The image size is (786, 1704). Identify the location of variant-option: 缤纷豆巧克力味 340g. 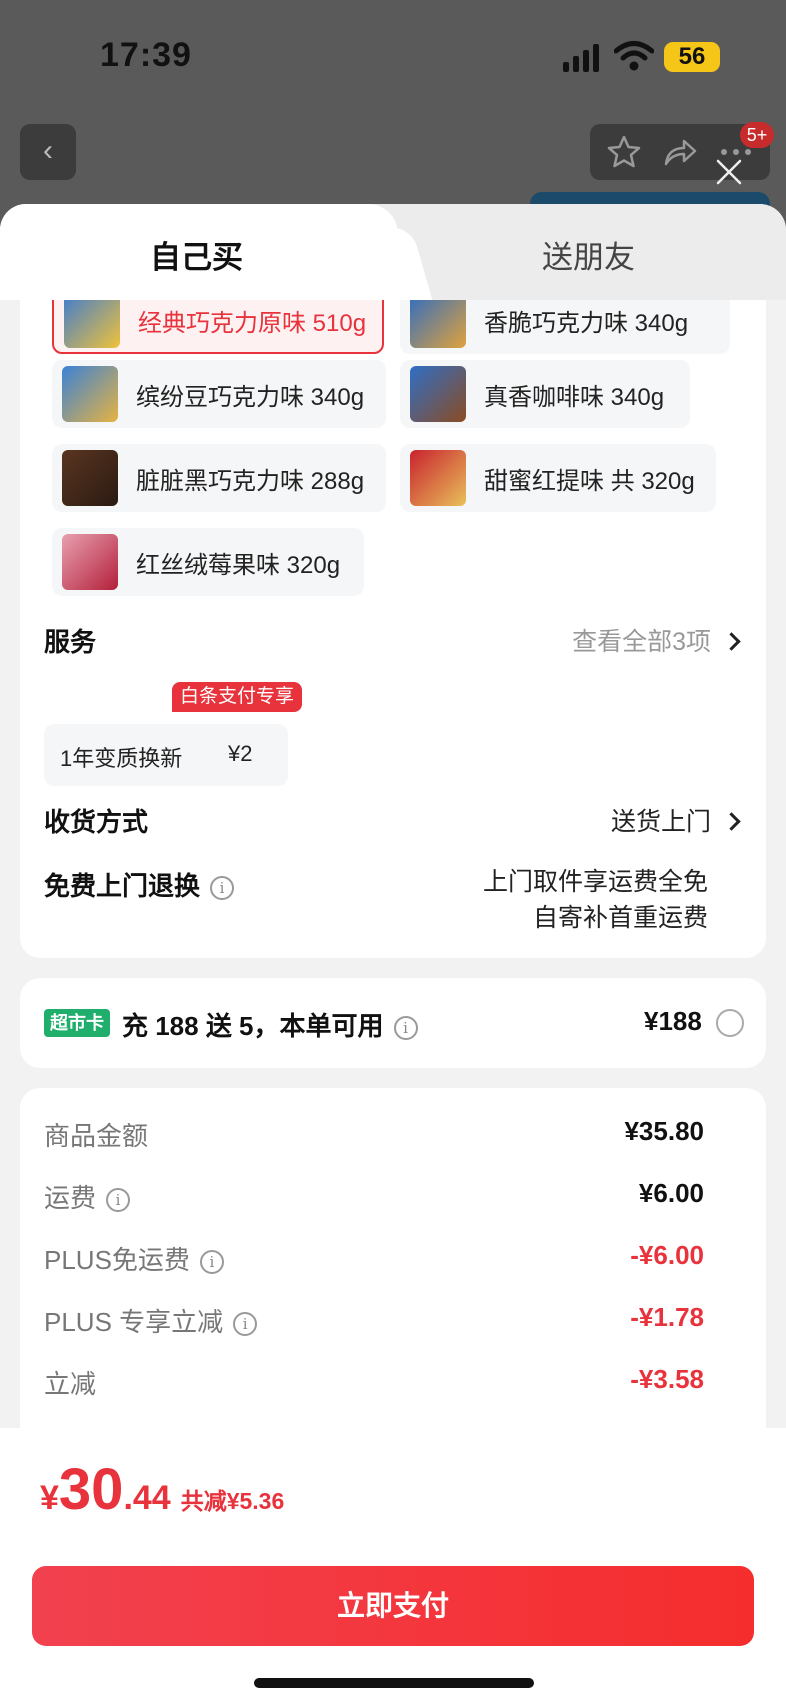
(219, 394).